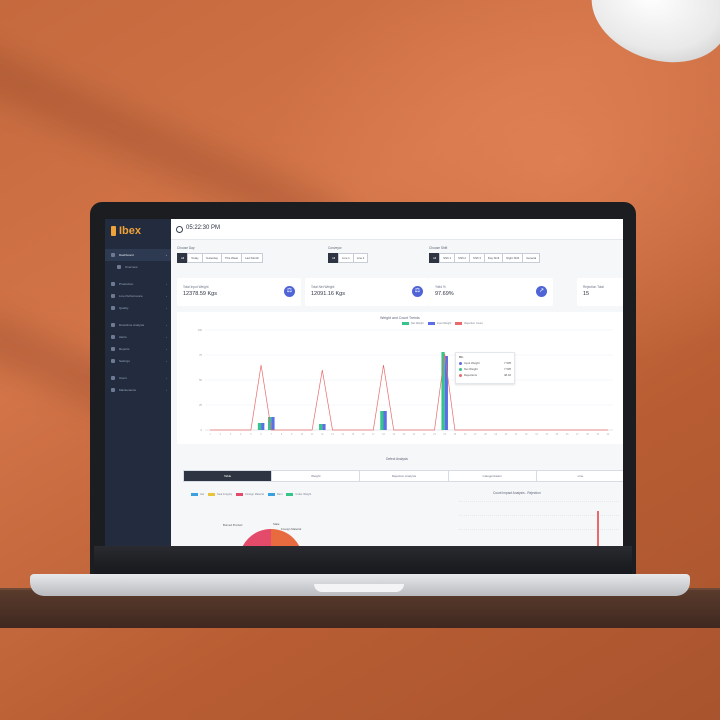 The width and height of the screenshot is (720, 720). Describe the element at coordinates (252, 258) in the screenshot. I see `filter-option-button: Last Month` at that location.